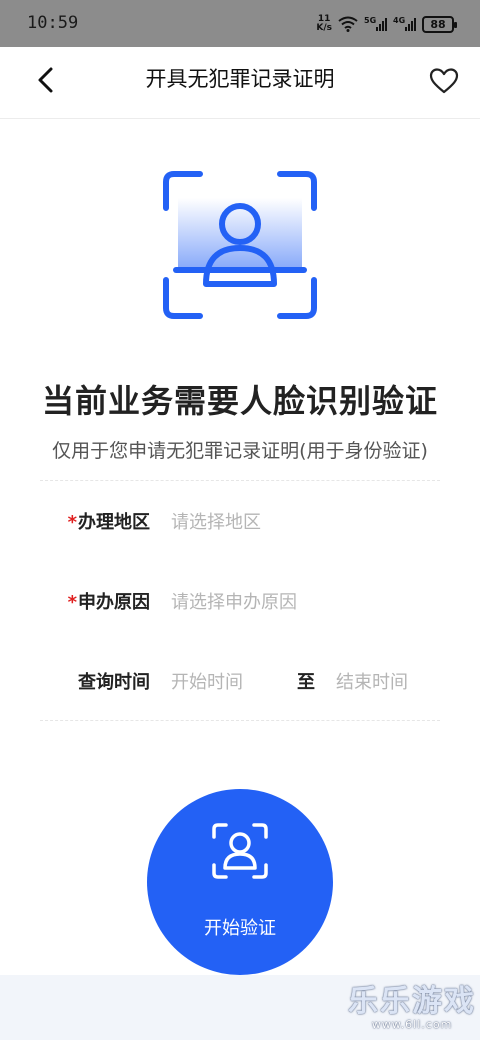 Image resolution: width=480 pixels, height=1040 pixels. Describe the element at coordinates (114, 682) in the screenshot. I see `time-label: 查询时间` at that location.